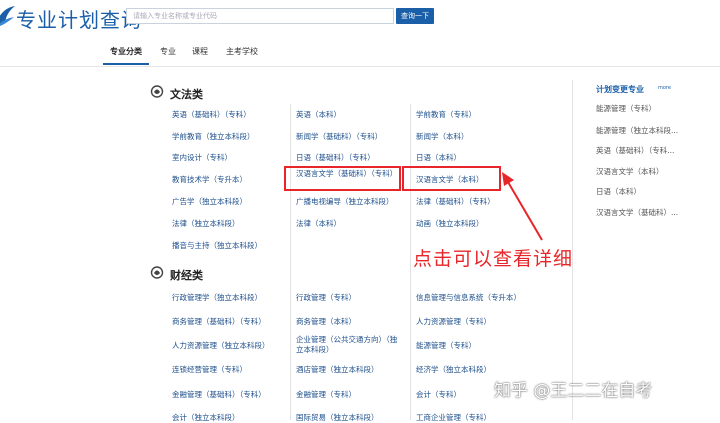 The height and width of the screenshot is (423, 720). Describe the element at coordinates (186, 94) in the screenshot. I see `category-title: 文法类` at that location.